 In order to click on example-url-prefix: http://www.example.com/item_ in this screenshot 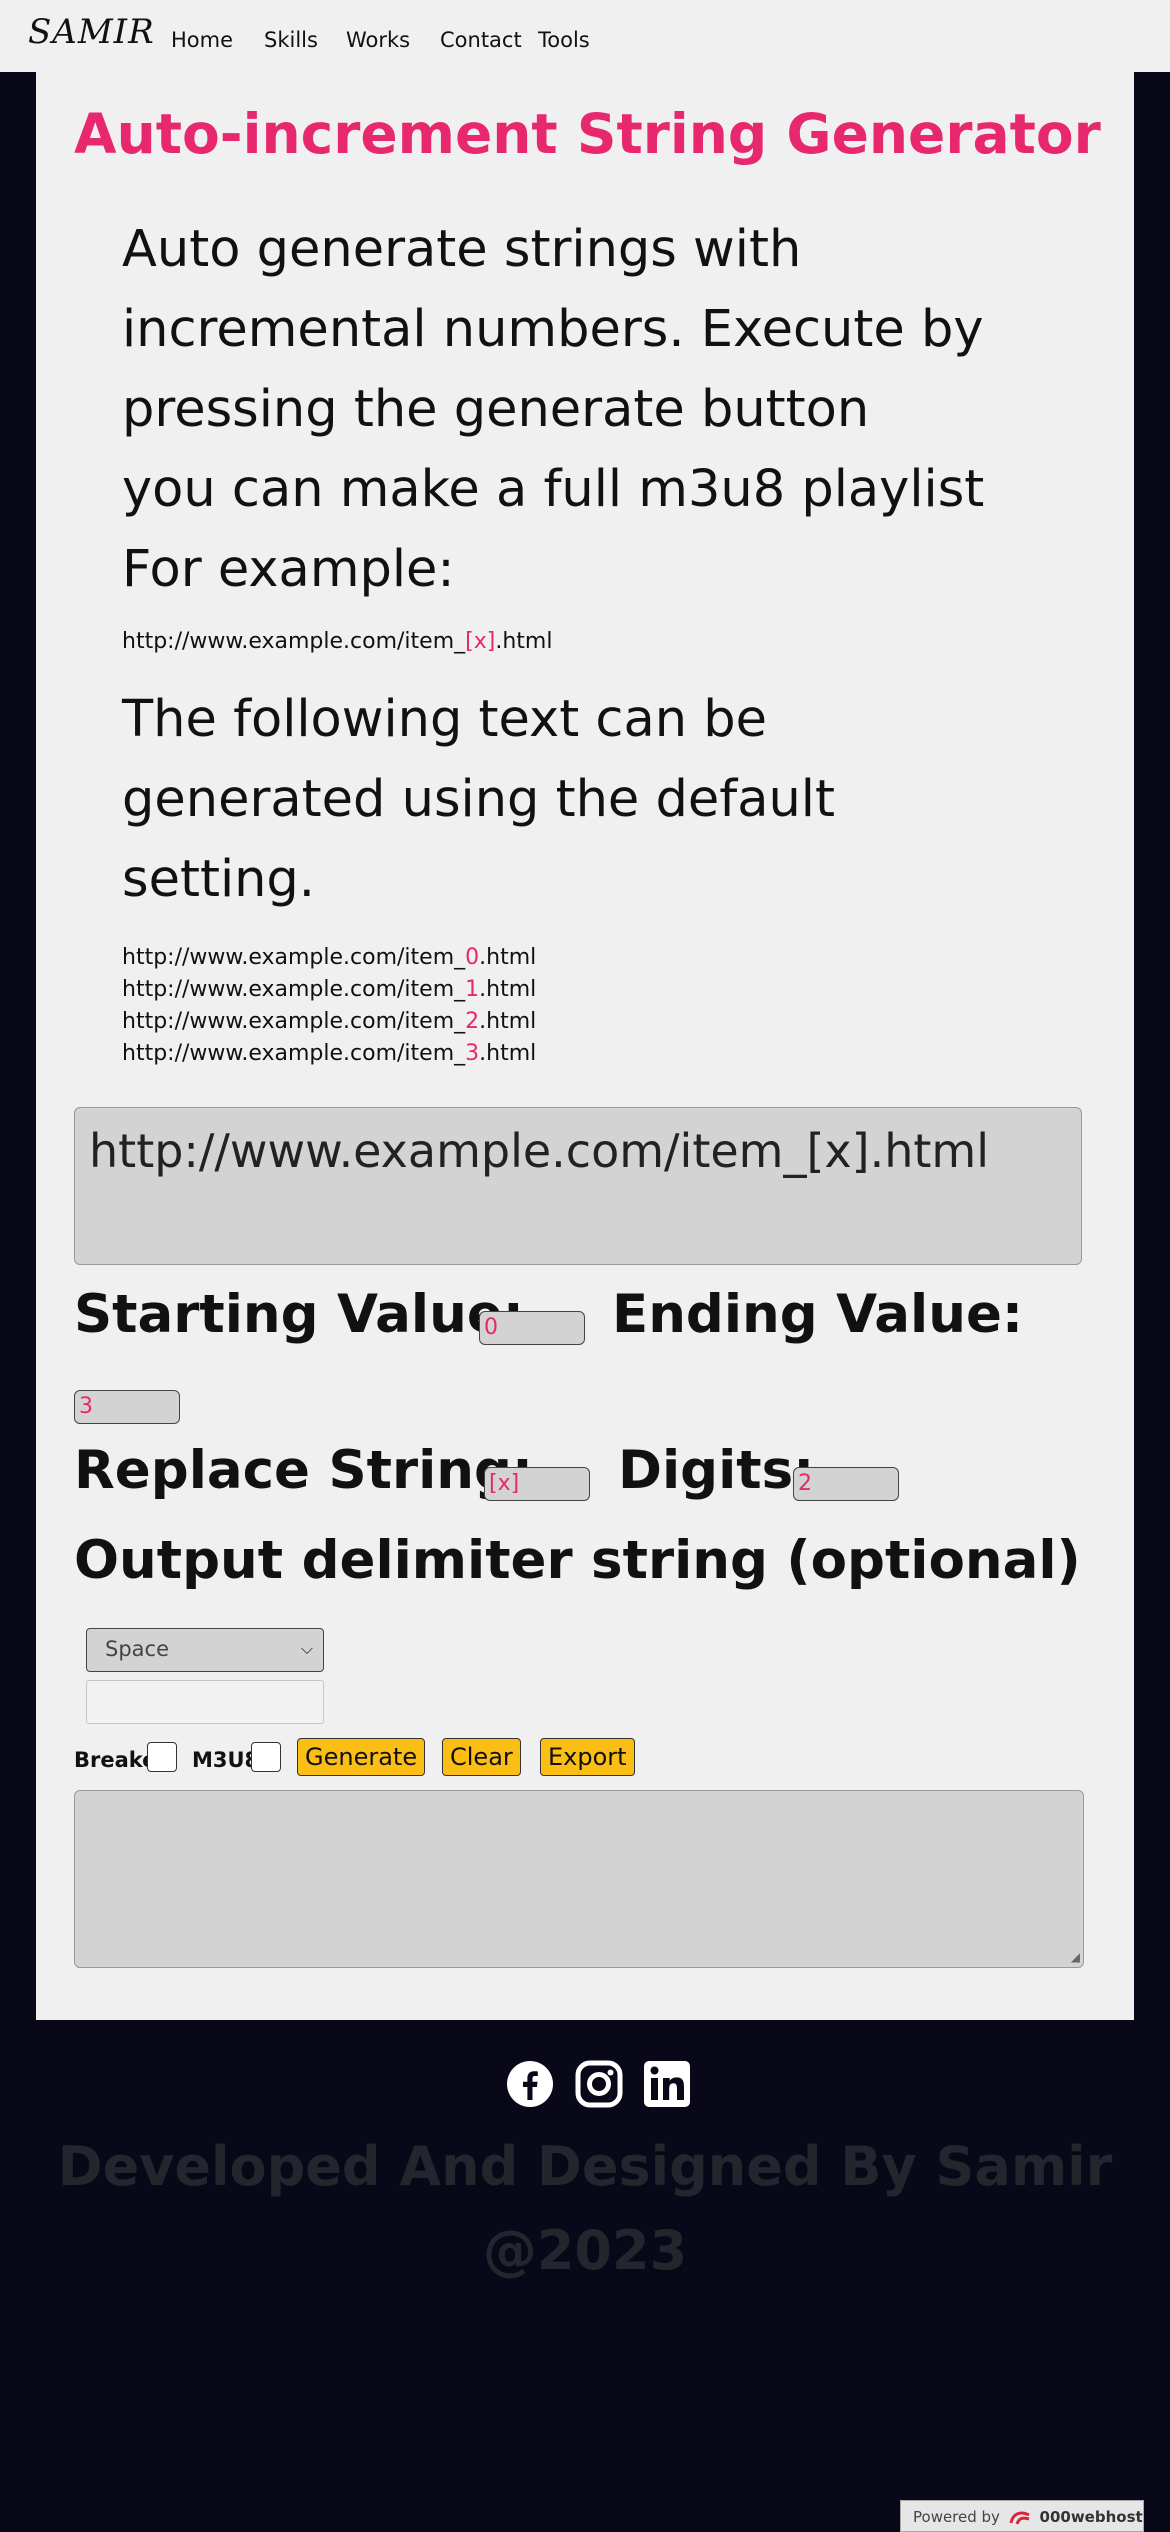, I will do `click(294, 641)`.